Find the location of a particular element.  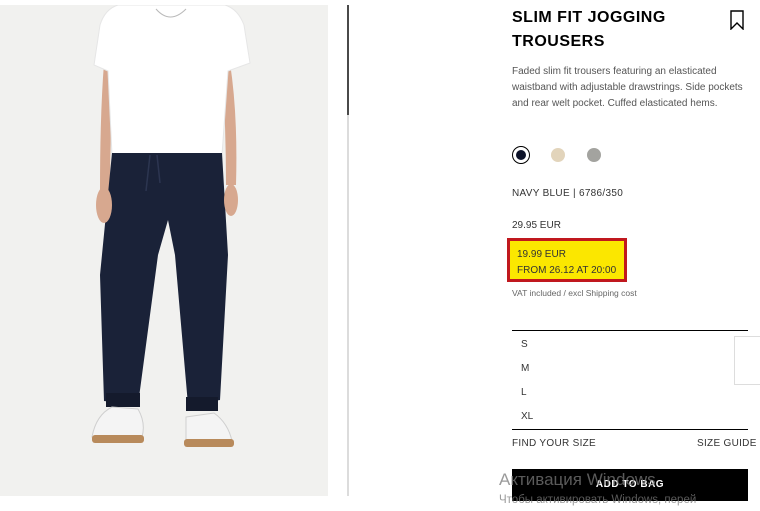

product-title: SLIM FIT JOGGING TROUSERS is located at coordinates (589, 29).